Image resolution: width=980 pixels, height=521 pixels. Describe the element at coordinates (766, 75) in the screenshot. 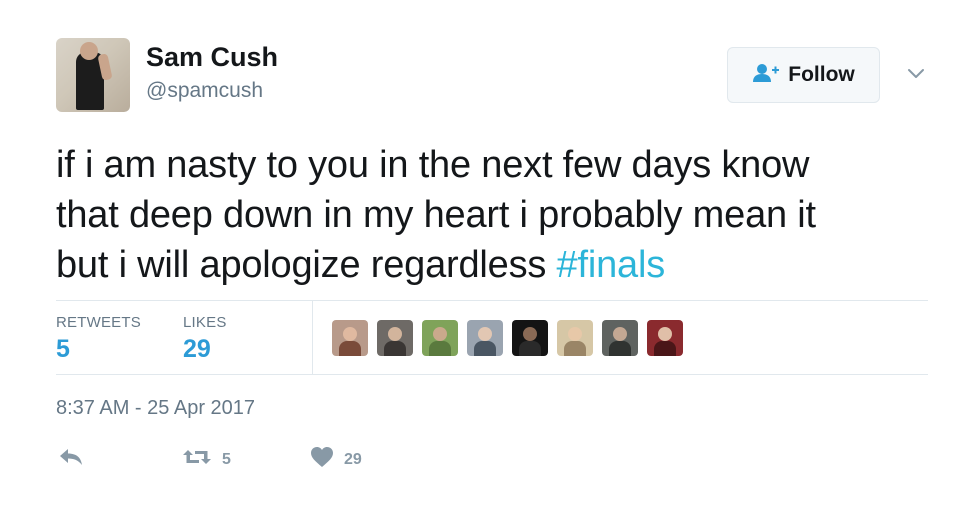

I see `add-user-icon` at that location.